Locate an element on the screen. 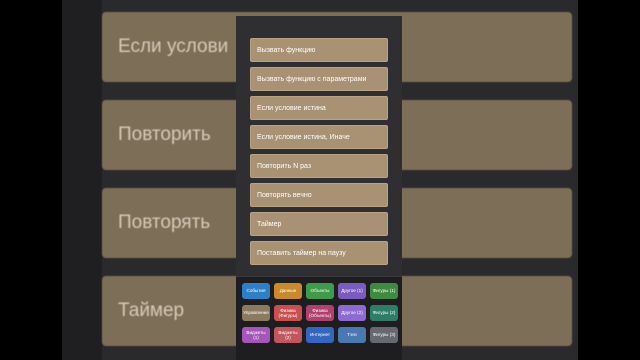  category-button: Физика (Объекты) is located at coordinates (320, 313).